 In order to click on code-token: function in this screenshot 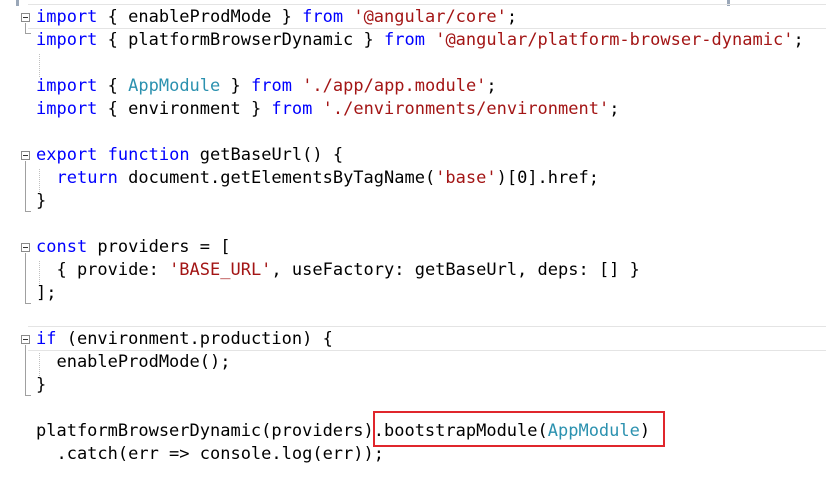, I will do `click(148, 155)`.